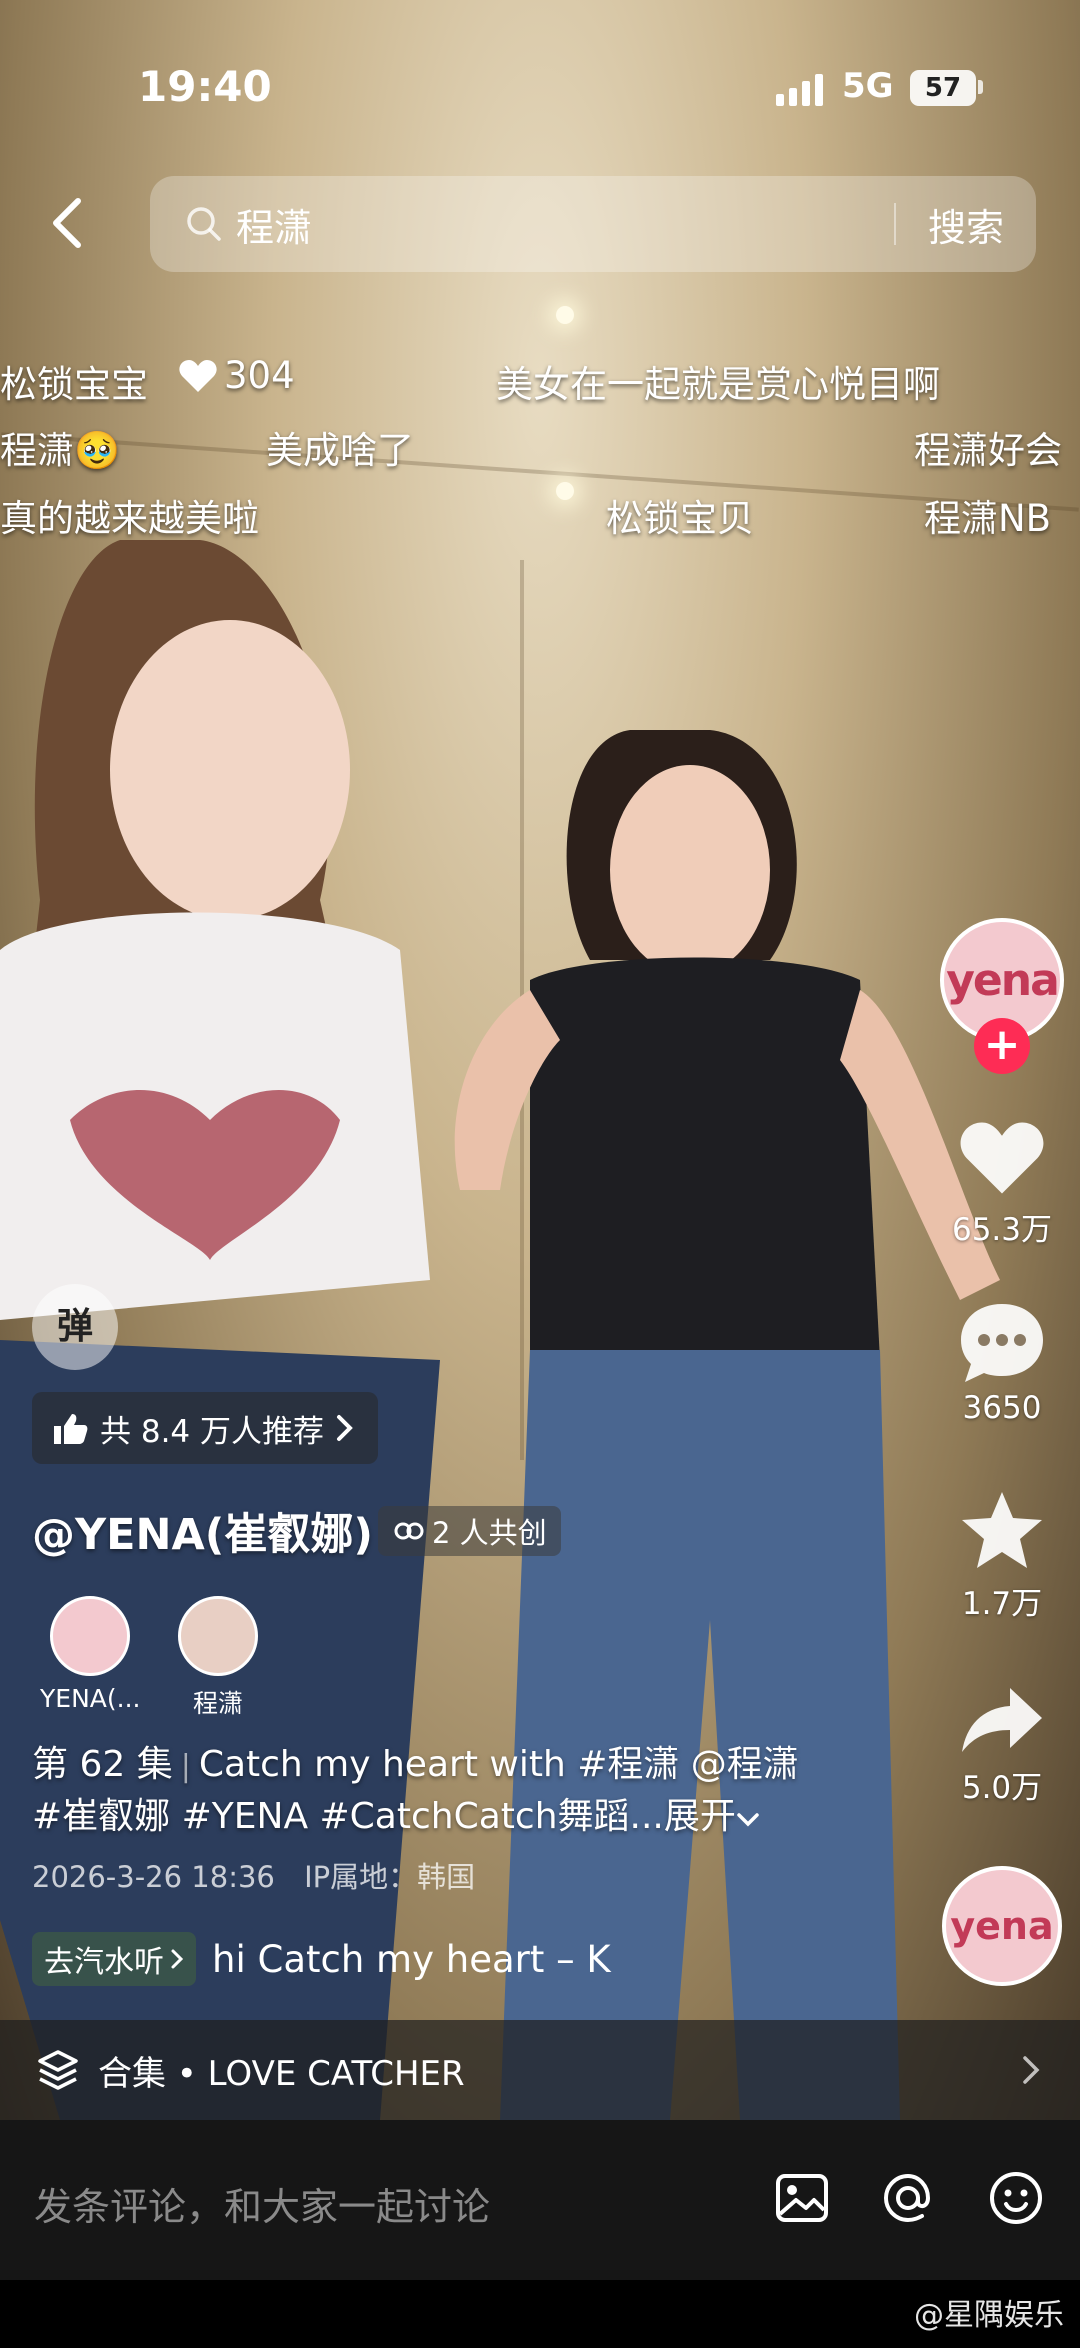  I want to click on favorite-button: 1.7万, so click(1002, 1555).